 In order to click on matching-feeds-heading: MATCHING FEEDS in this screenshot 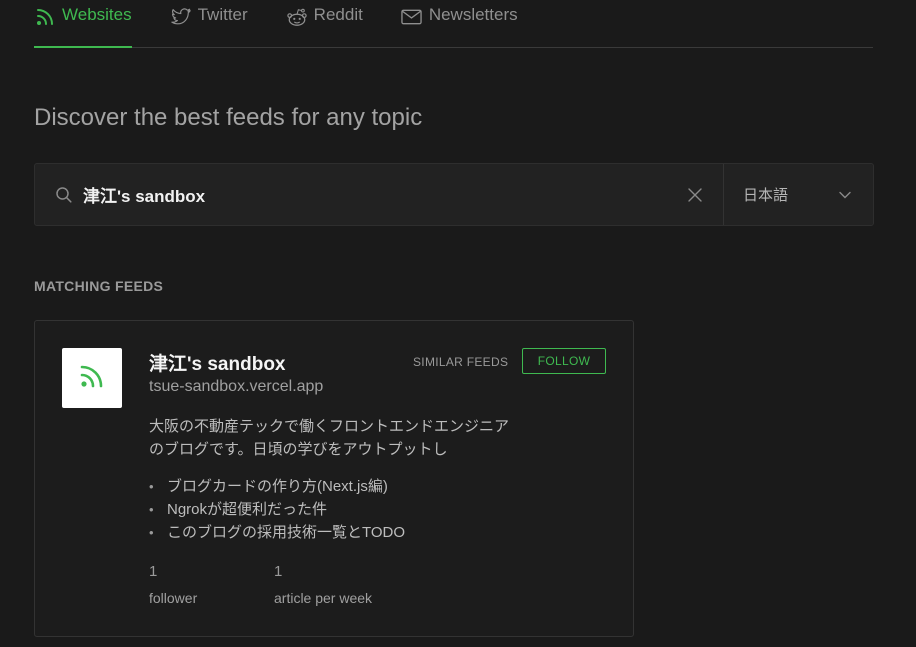, I will do `click(99, 286)`.